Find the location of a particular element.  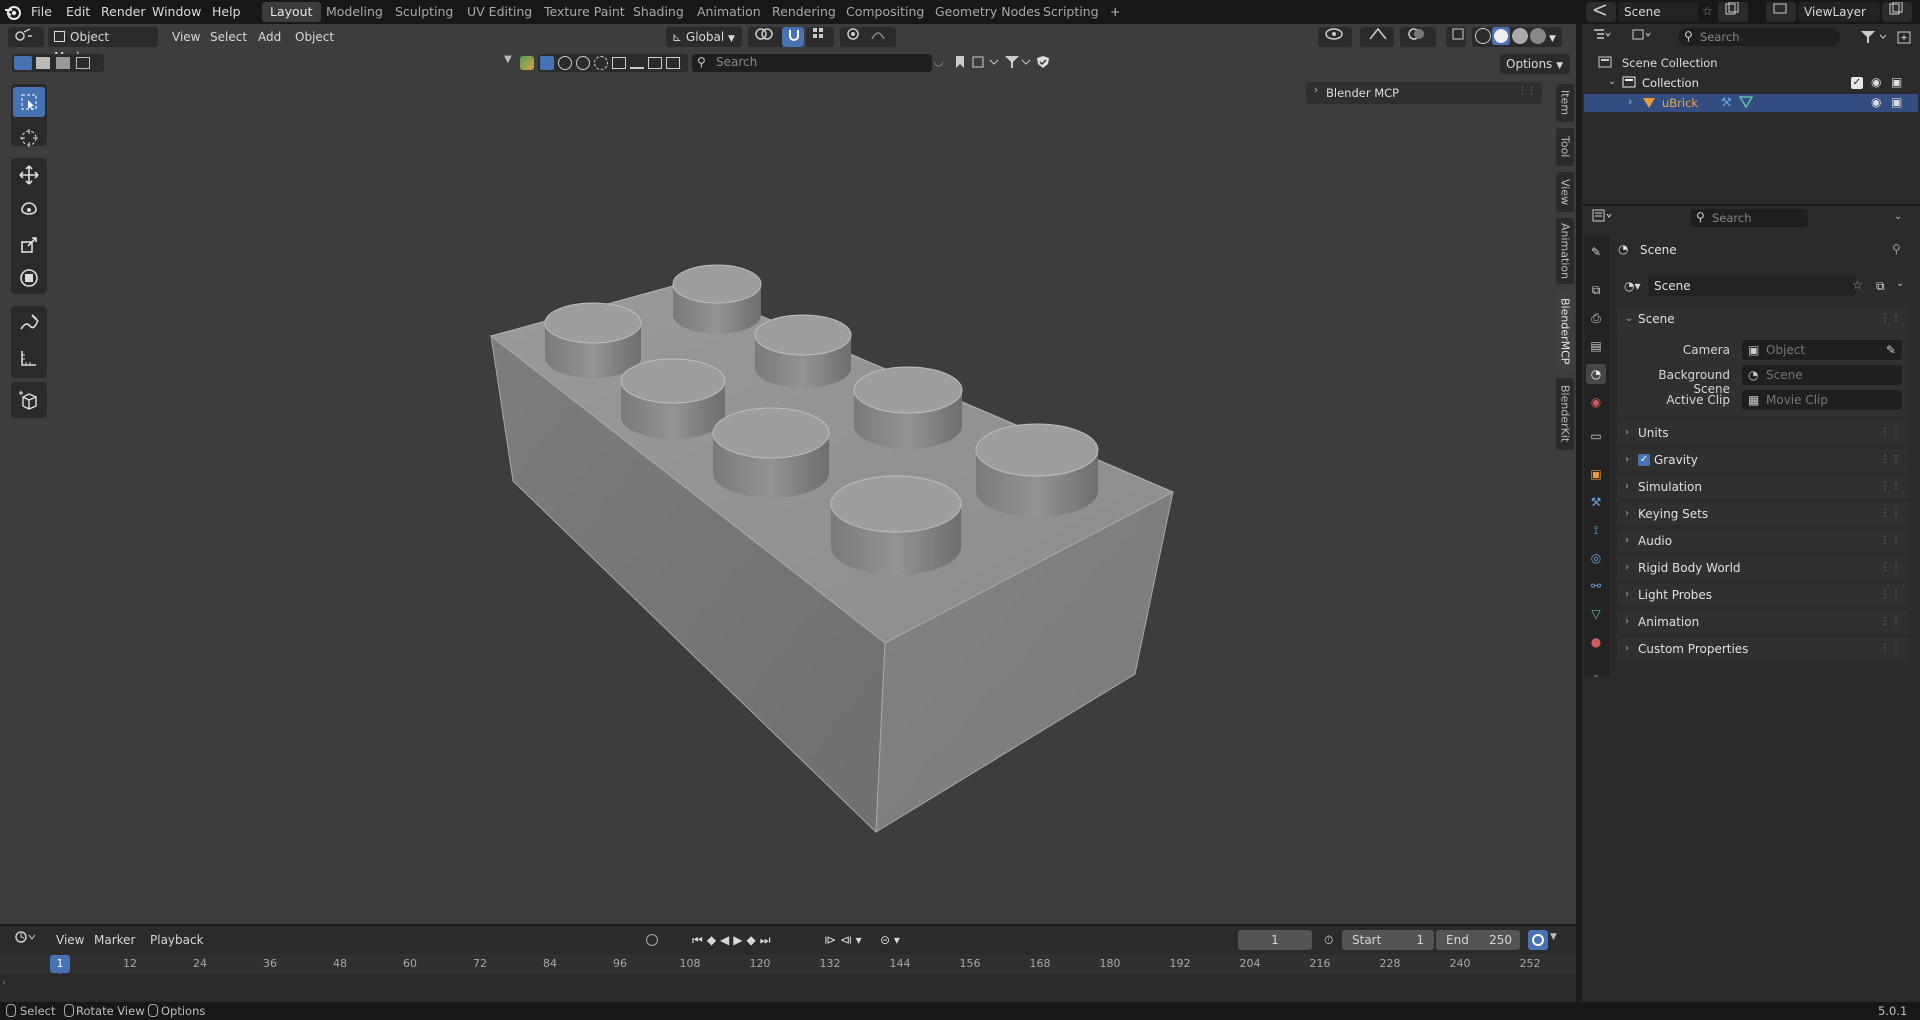

model-filter-icon is located at coordinates (547, 63).